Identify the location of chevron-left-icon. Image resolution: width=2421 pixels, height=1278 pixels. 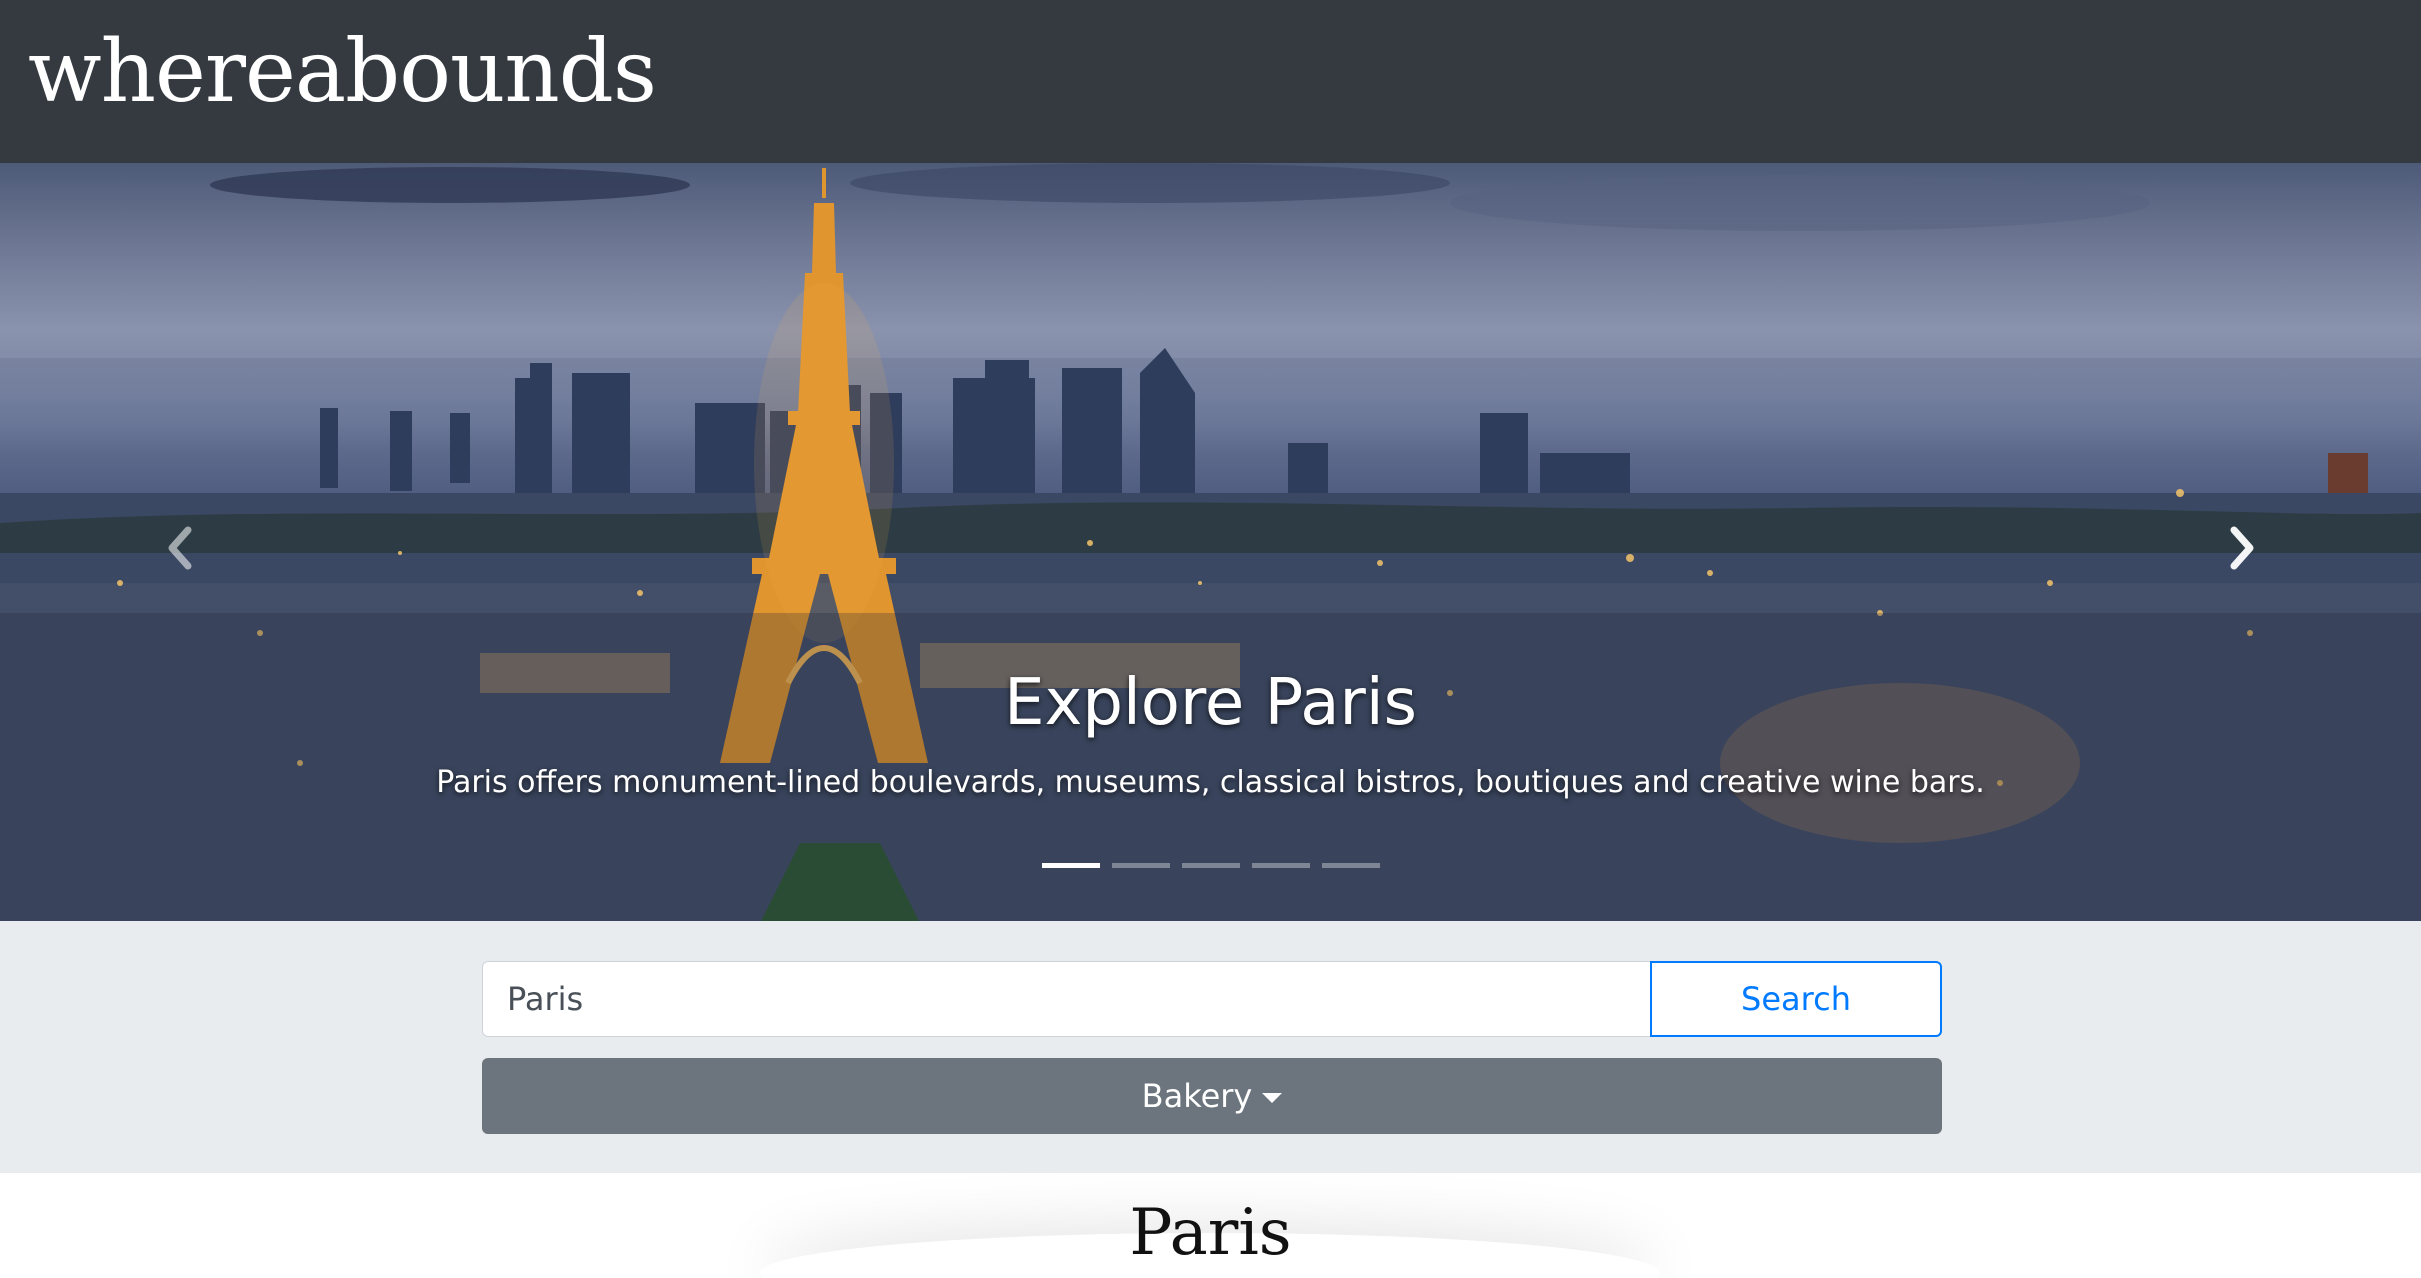
(180, 548).